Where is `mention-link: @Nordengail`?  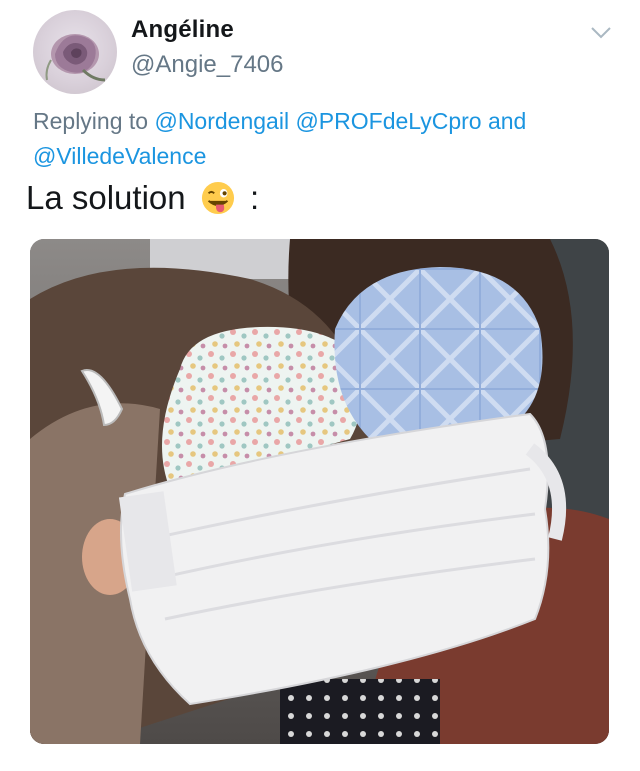
mention-link: @Nordengail is located at coordinates (221, 121).